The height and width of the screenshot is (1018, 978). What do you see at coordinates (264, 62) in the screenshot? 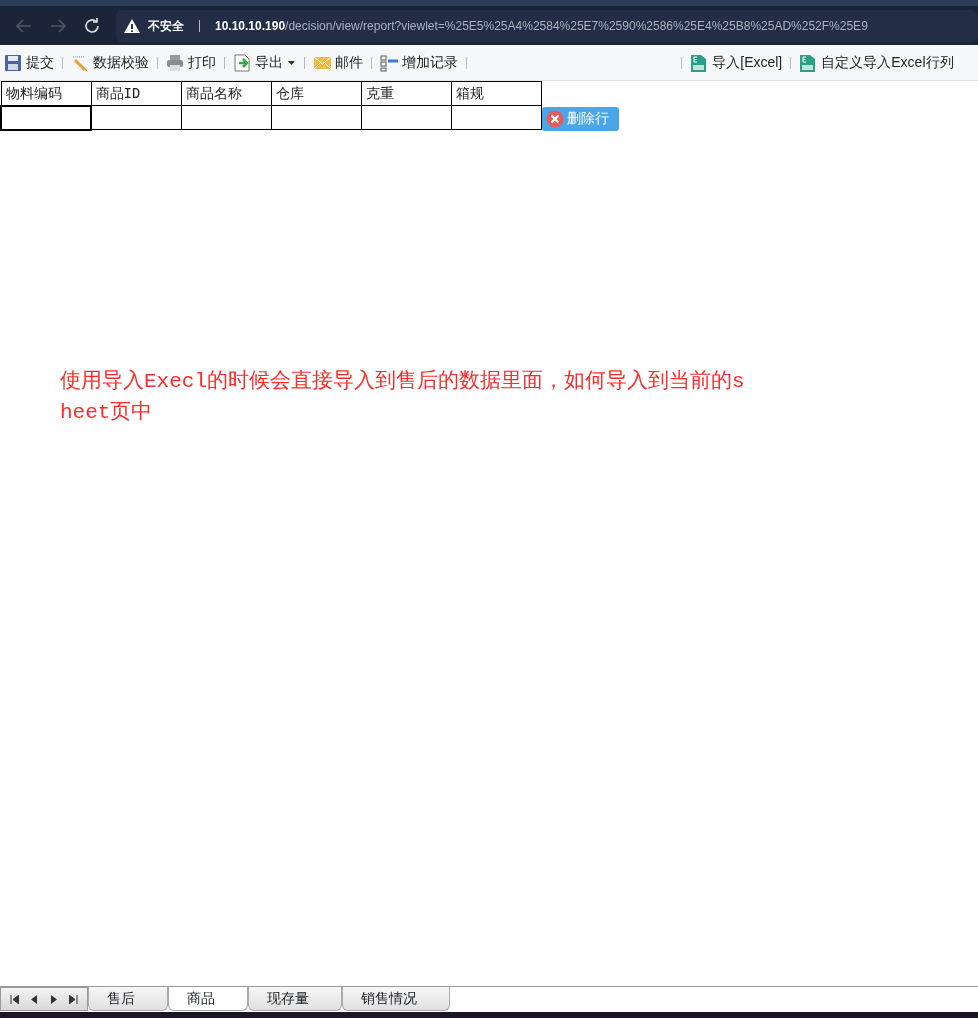
I see `toolbar-button: 导出` at bounding box center [264, 62].